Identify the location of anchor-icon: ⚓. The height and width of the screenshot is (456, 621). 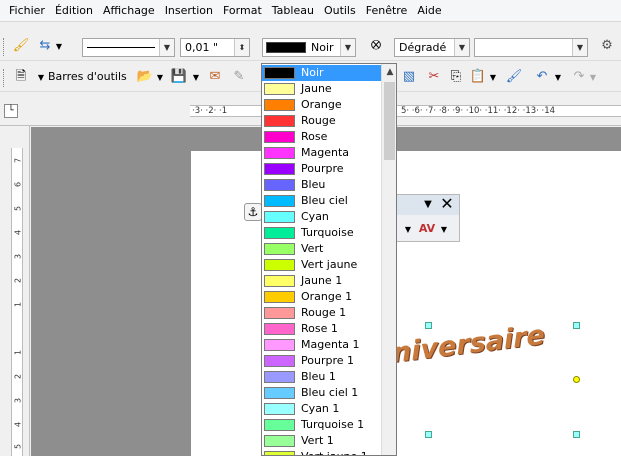
(253, 212).